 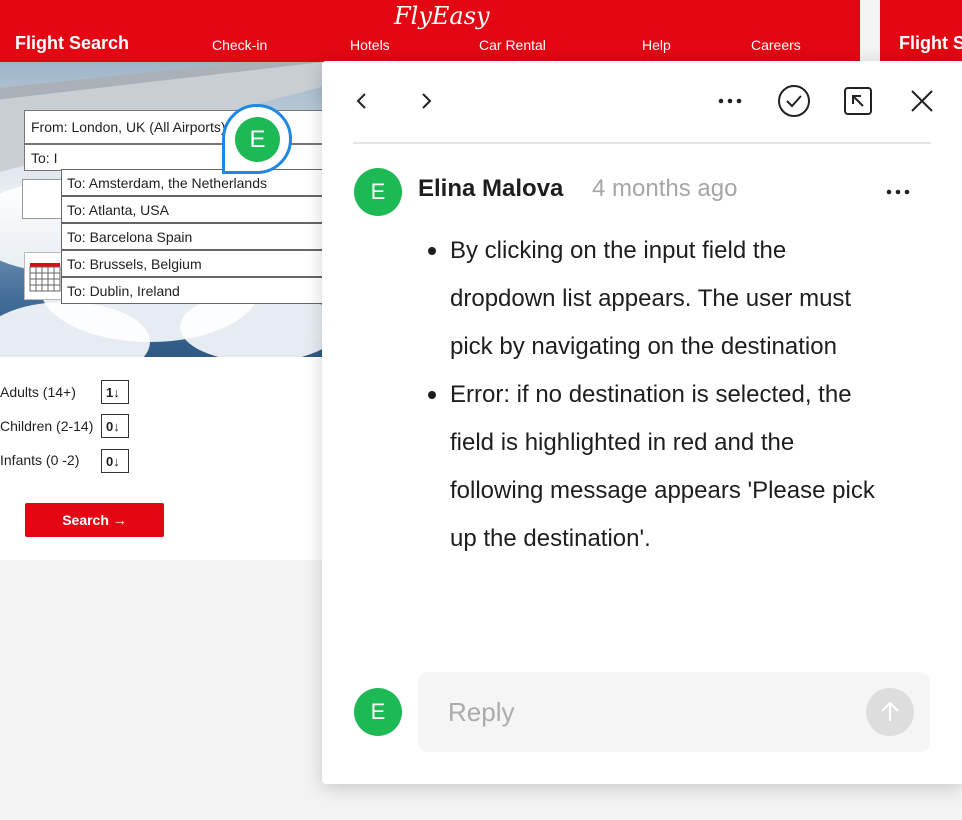 What do you see at coordinates (776, 45) in the screenshot?
I see `nav-careers: Careers` at bounding box center [776, 45].